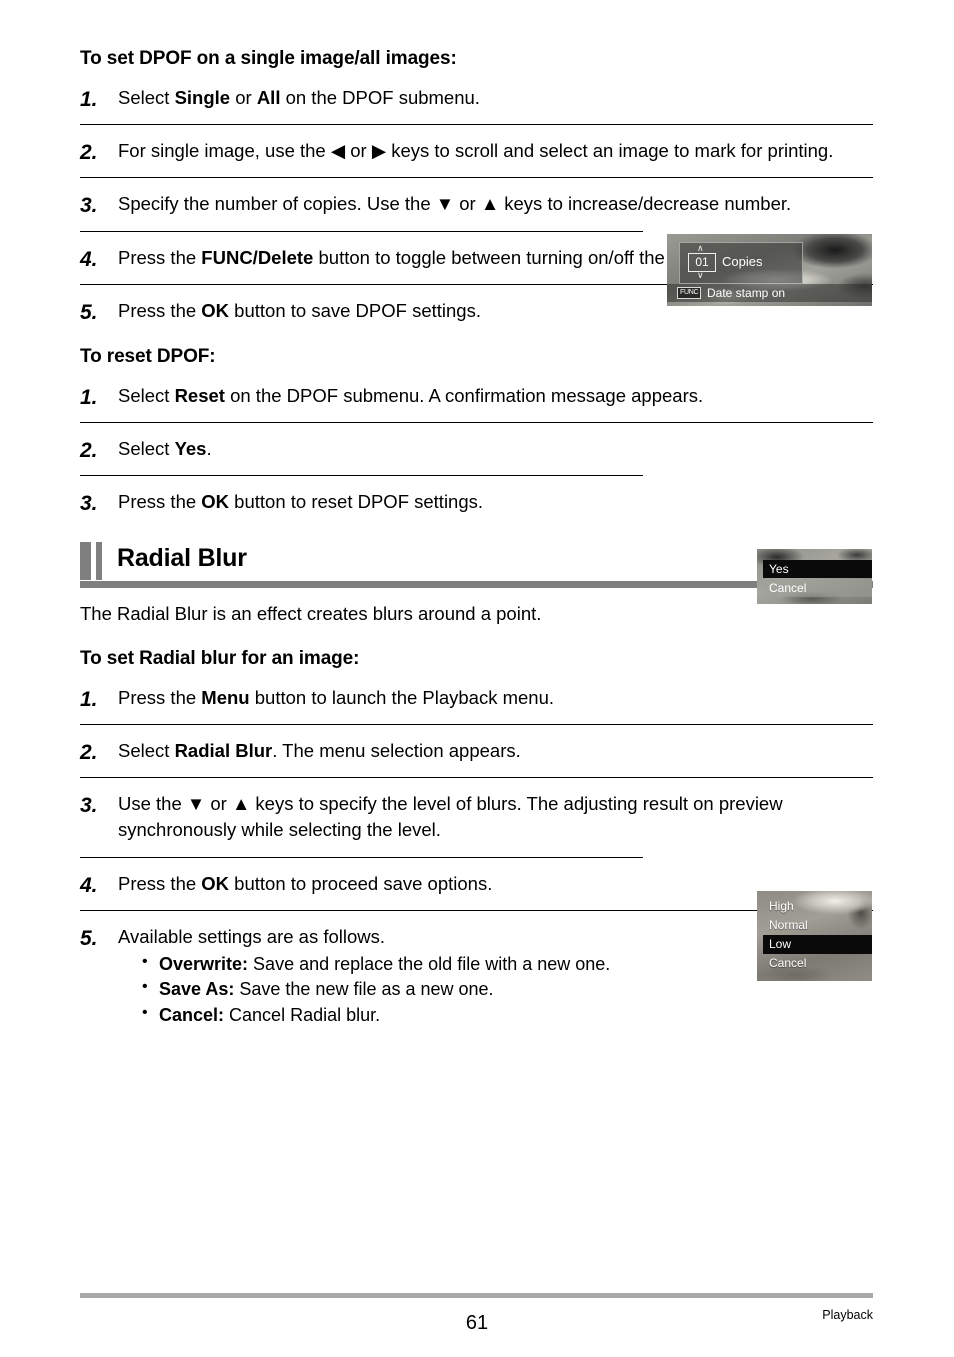 This screenshot has height=1357, width=954. What do you see at coordinates (220, 658) in the screenshot?
I see `heading-text: To set Radial blur for an image:` at bounding box center [220, 658].